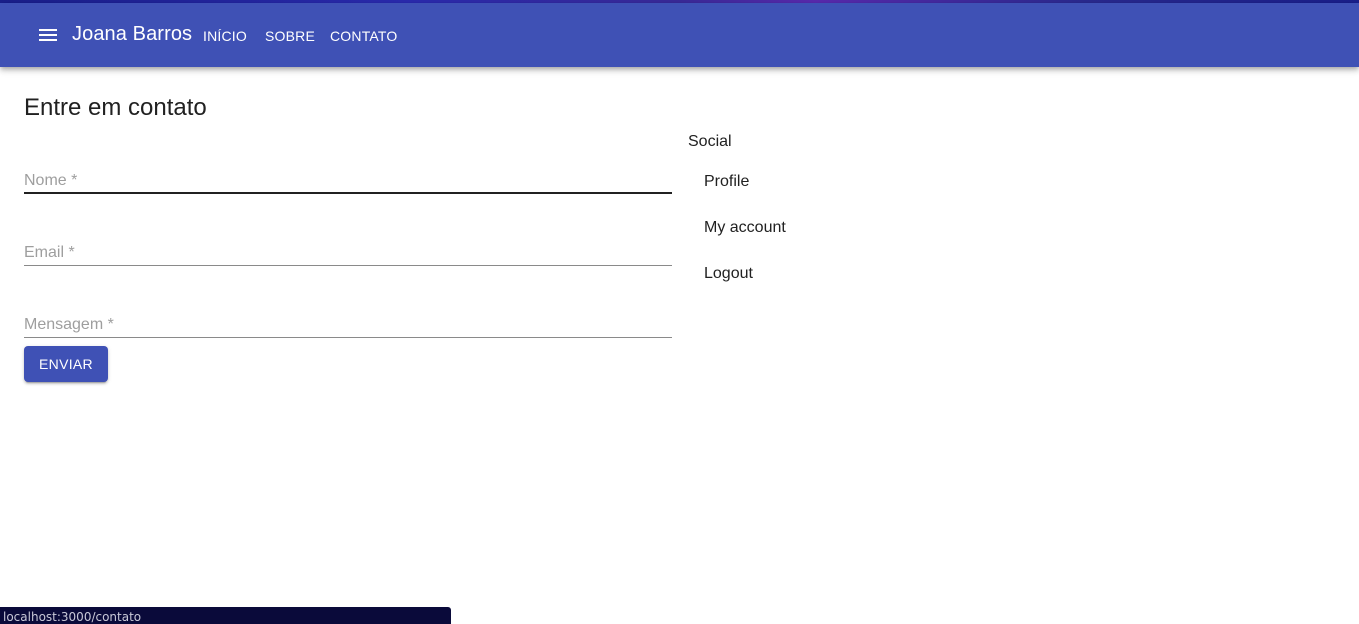 This screenshot has height=624, width=1359. Describe the element at coordinates (348, 323) in the screenshot. I see `message-input` at that location.